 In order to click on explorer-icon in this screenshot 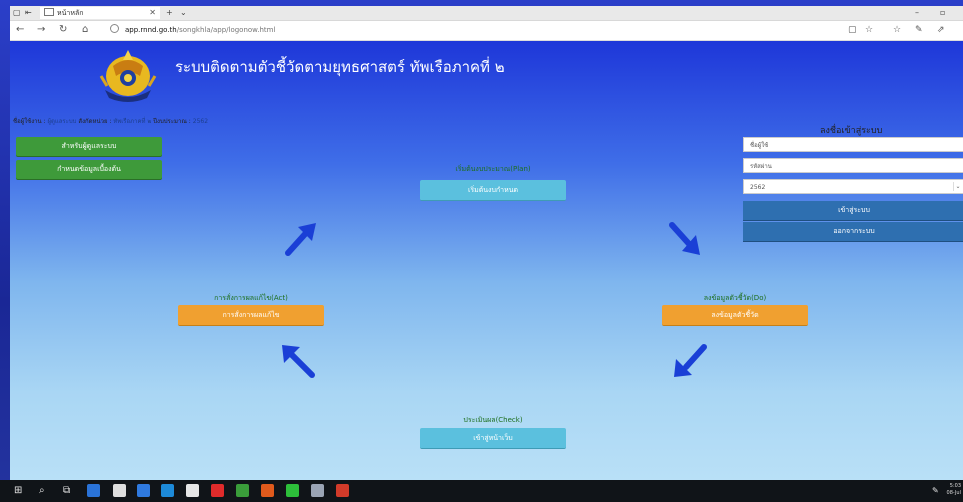, I will do `click(317, 490)`.